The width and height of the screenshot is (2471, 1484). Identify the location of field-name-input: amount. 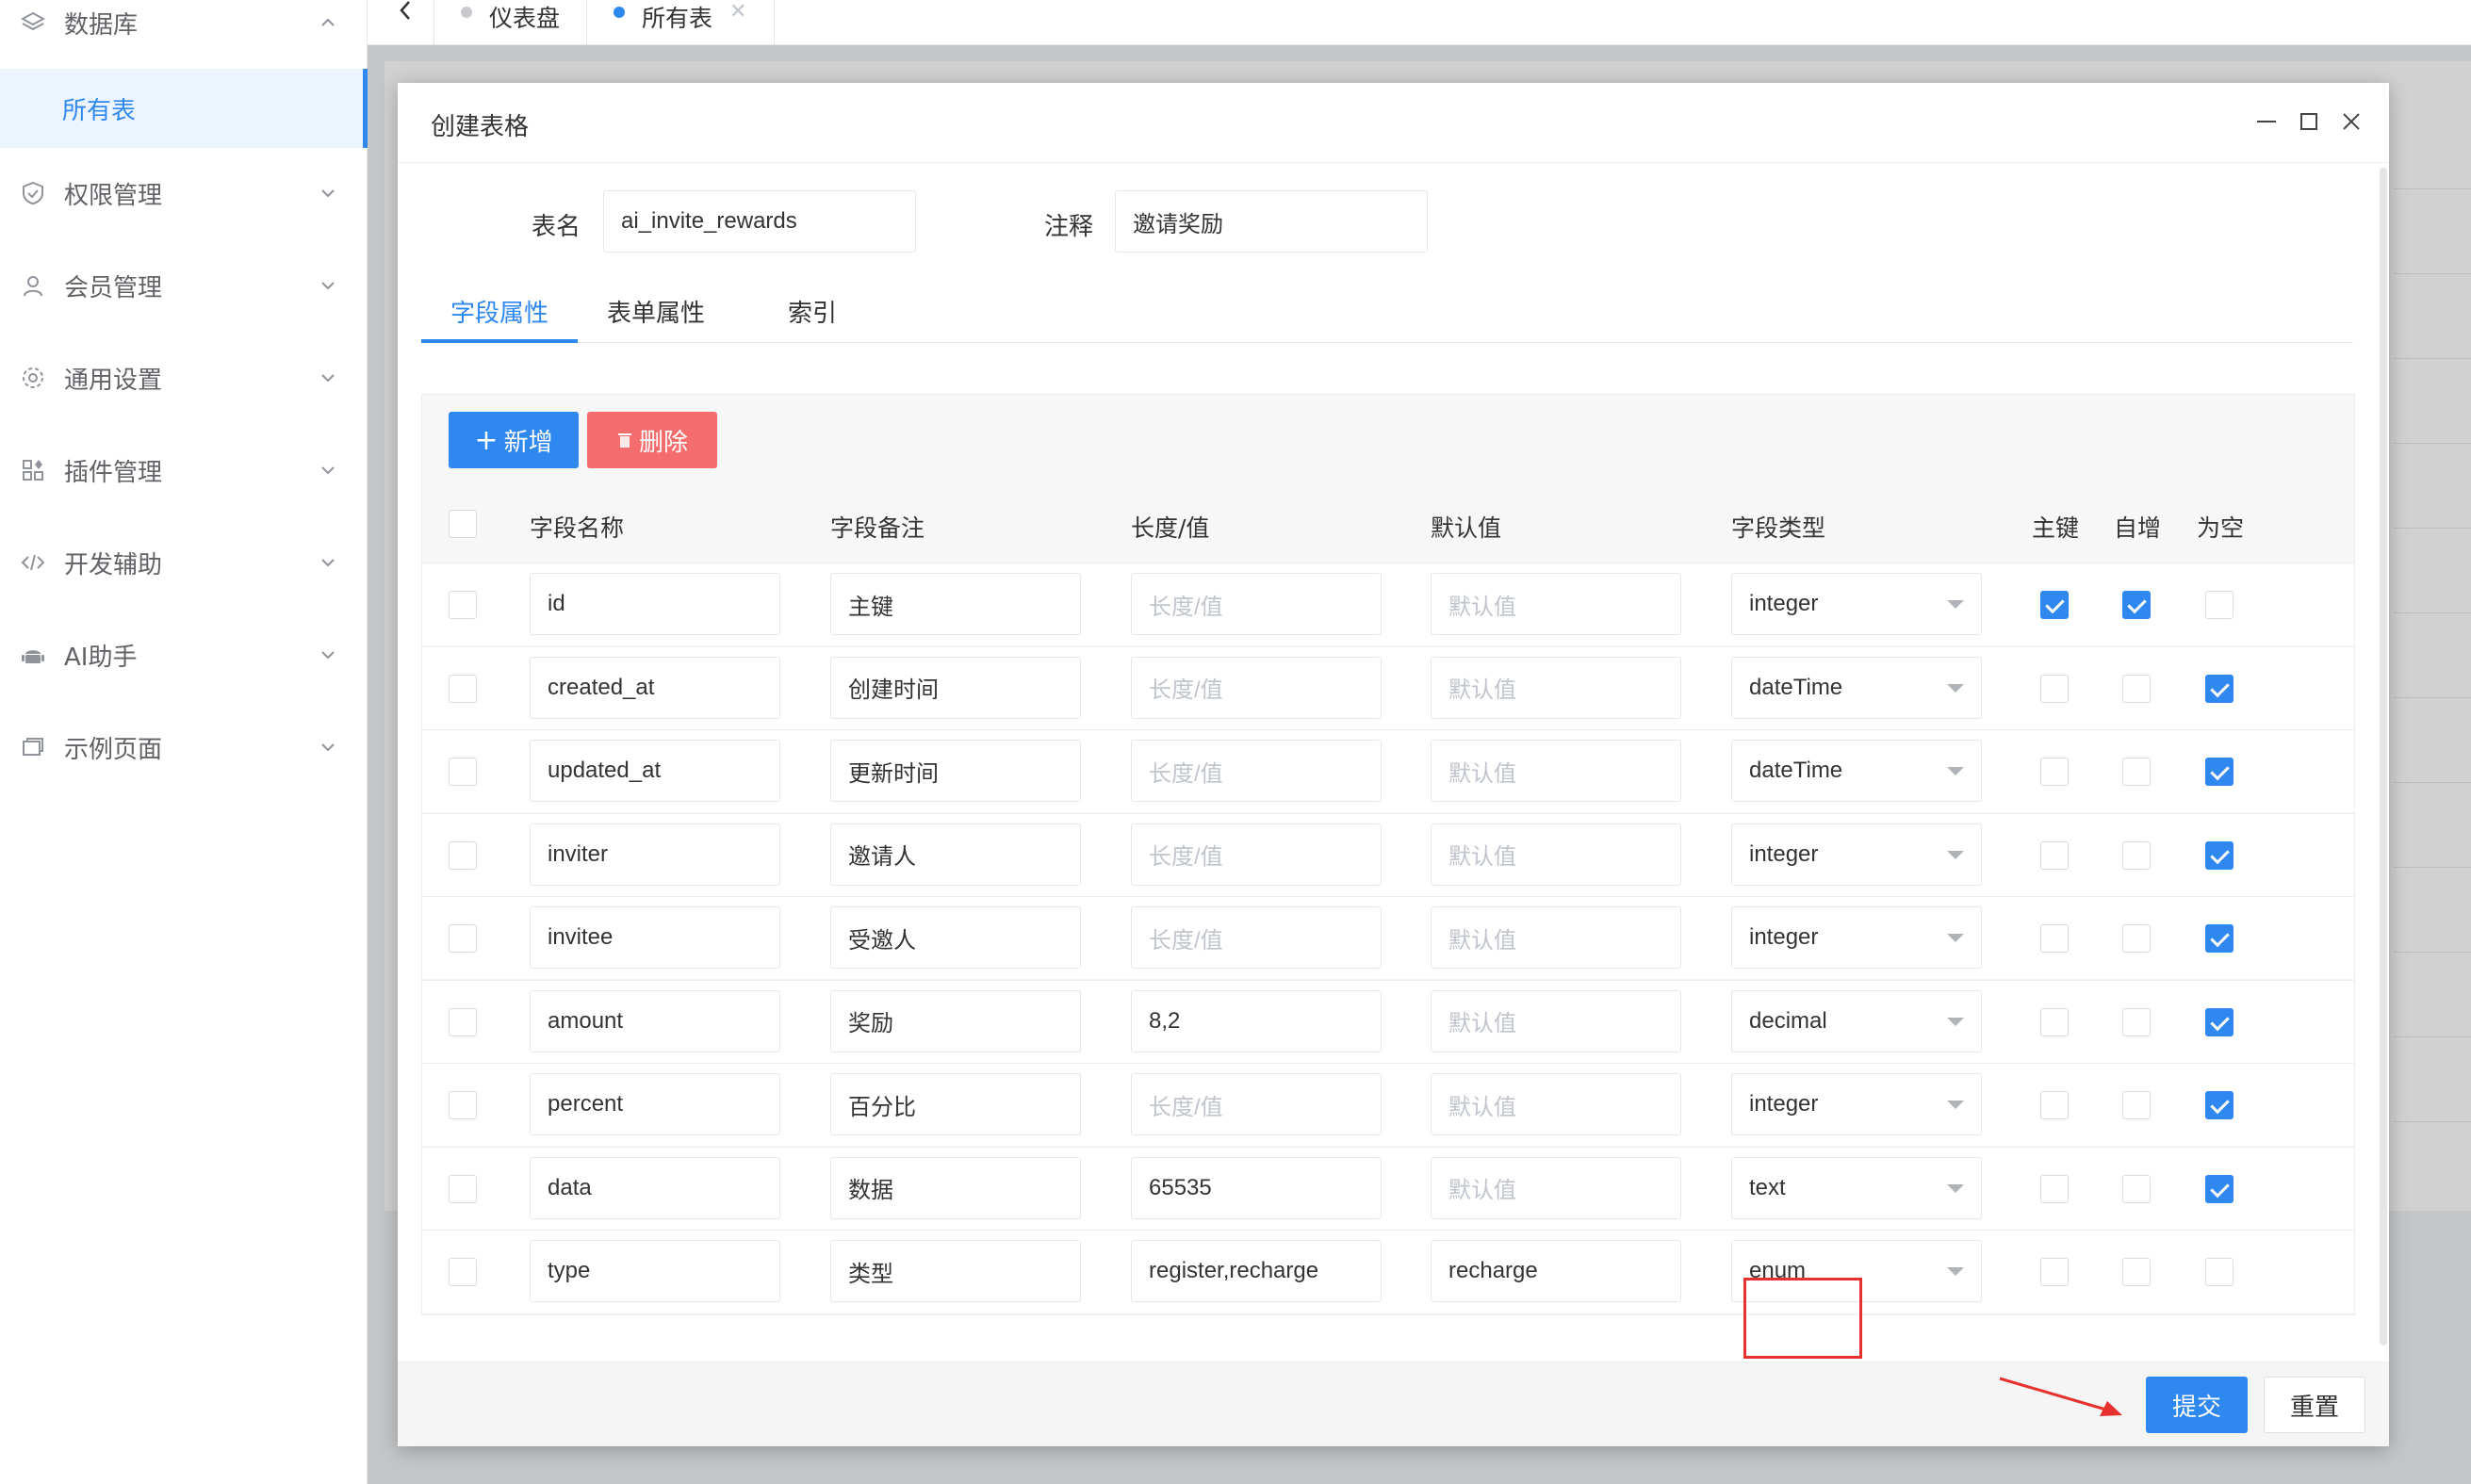
(655, 1021).